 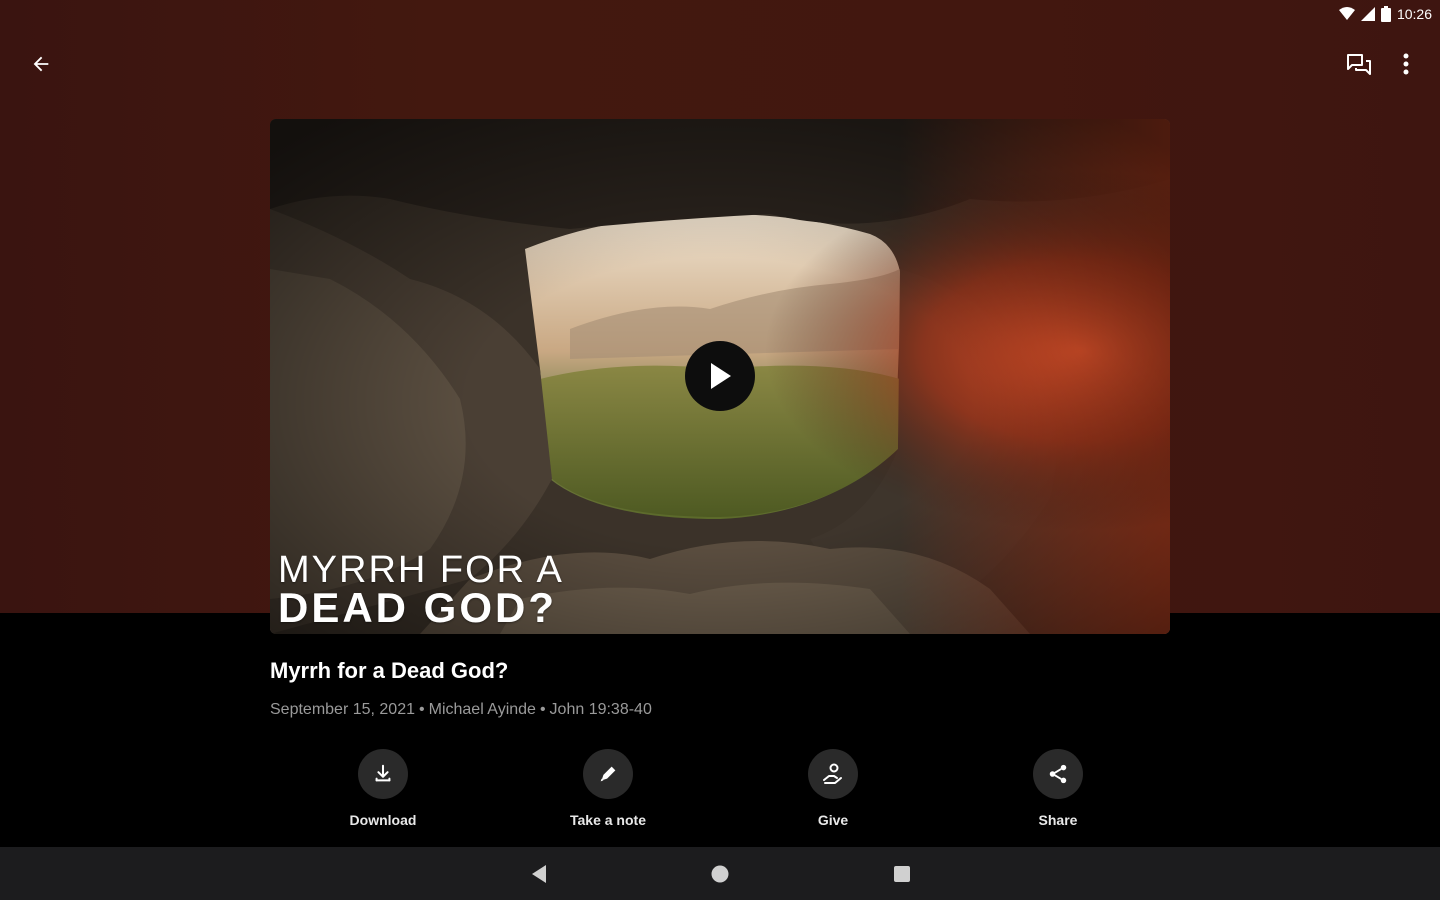 I want to click on play-button, so click(x=720, y=376).